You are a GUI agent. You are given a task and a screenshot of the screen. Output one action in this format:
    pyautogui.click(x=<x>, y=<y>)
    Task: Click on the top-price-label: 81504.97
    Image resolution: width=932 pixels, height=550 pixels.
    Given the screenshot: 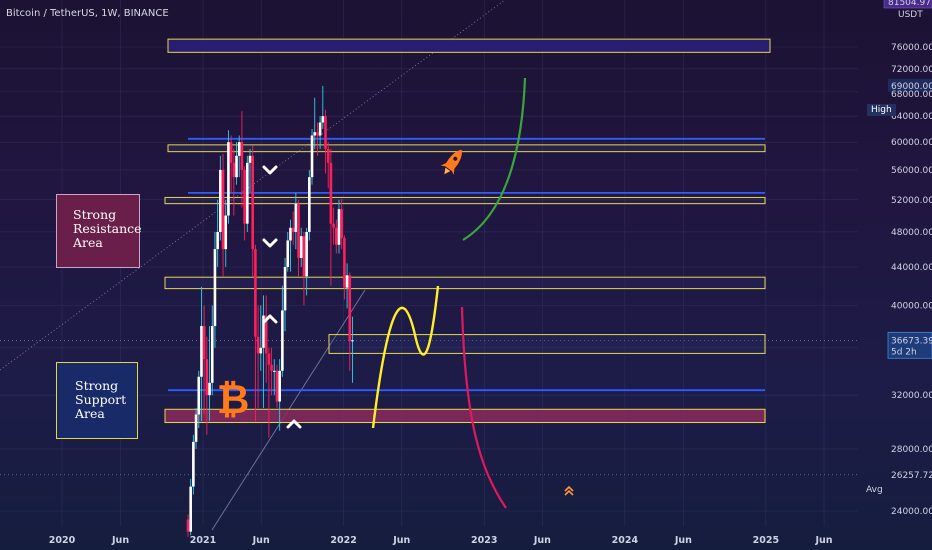 What is the action you would take?
    pyautogui.click(x=909, y=4)
    